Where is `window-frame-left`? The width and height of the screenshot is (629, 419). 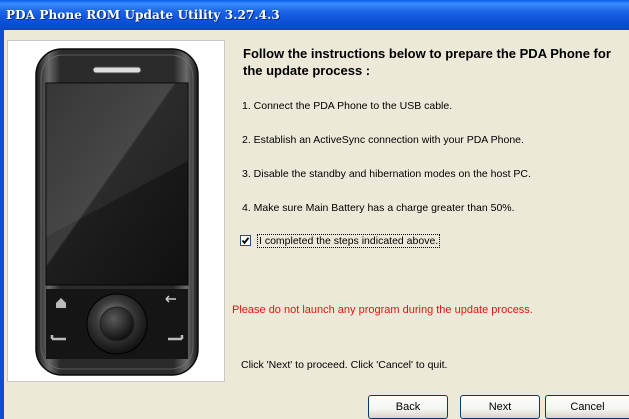 window-frame-left is located at coordinates (2, 224).